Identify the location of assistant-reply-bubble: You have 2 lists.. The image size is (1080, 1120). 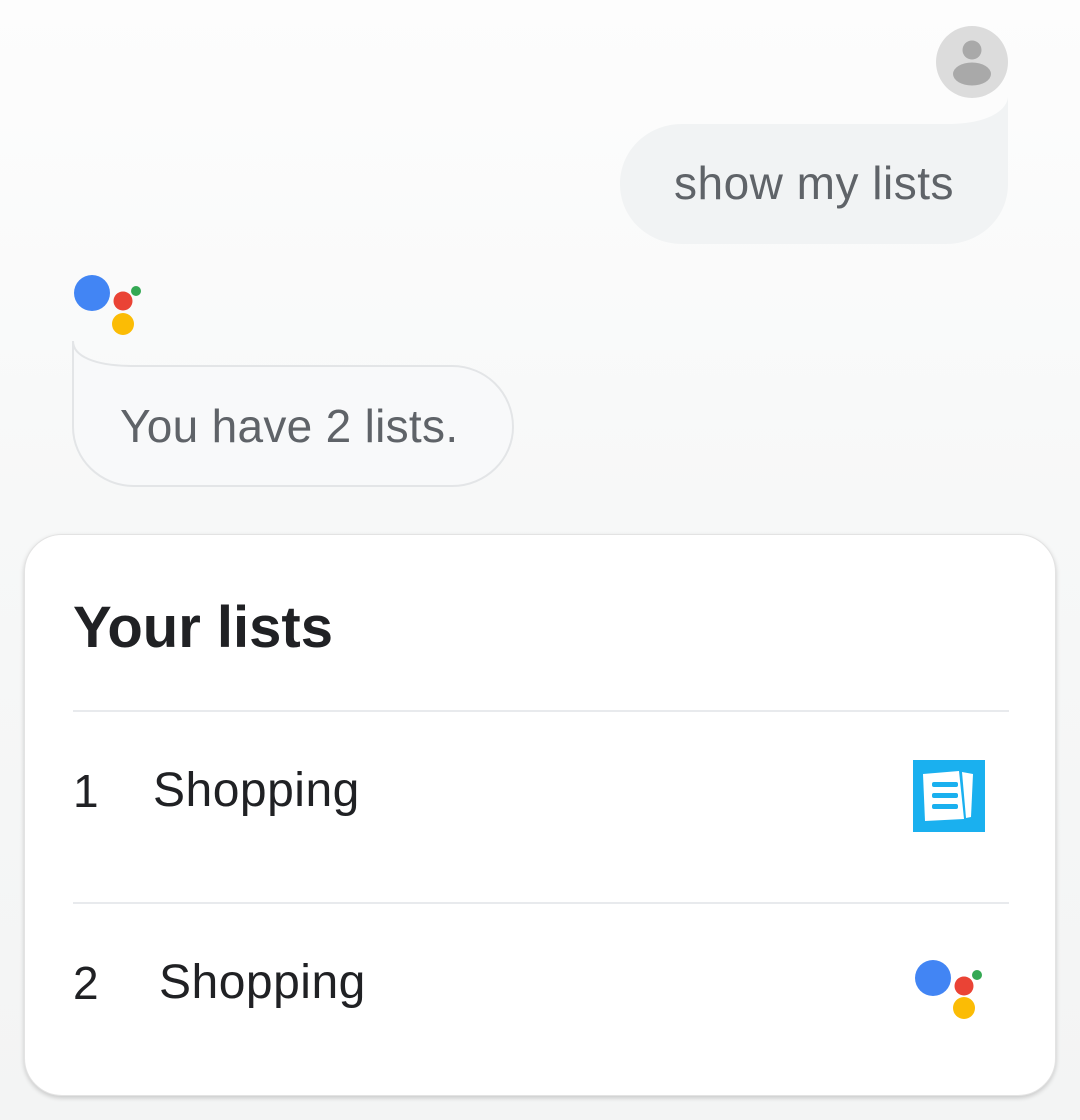
(294, 415).